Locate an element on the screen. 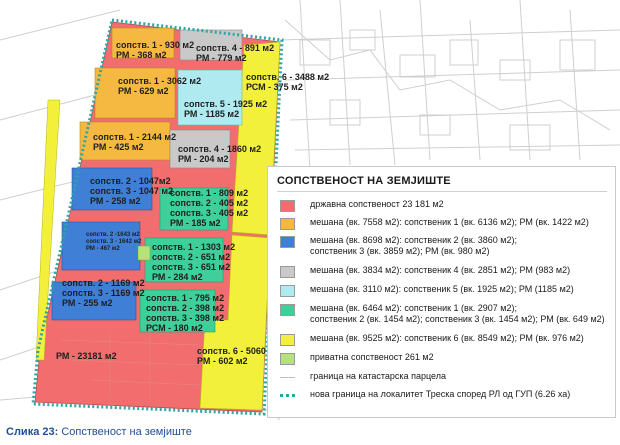  map-label: РМ - 23181 м2 is located at coordinates (86, 356).